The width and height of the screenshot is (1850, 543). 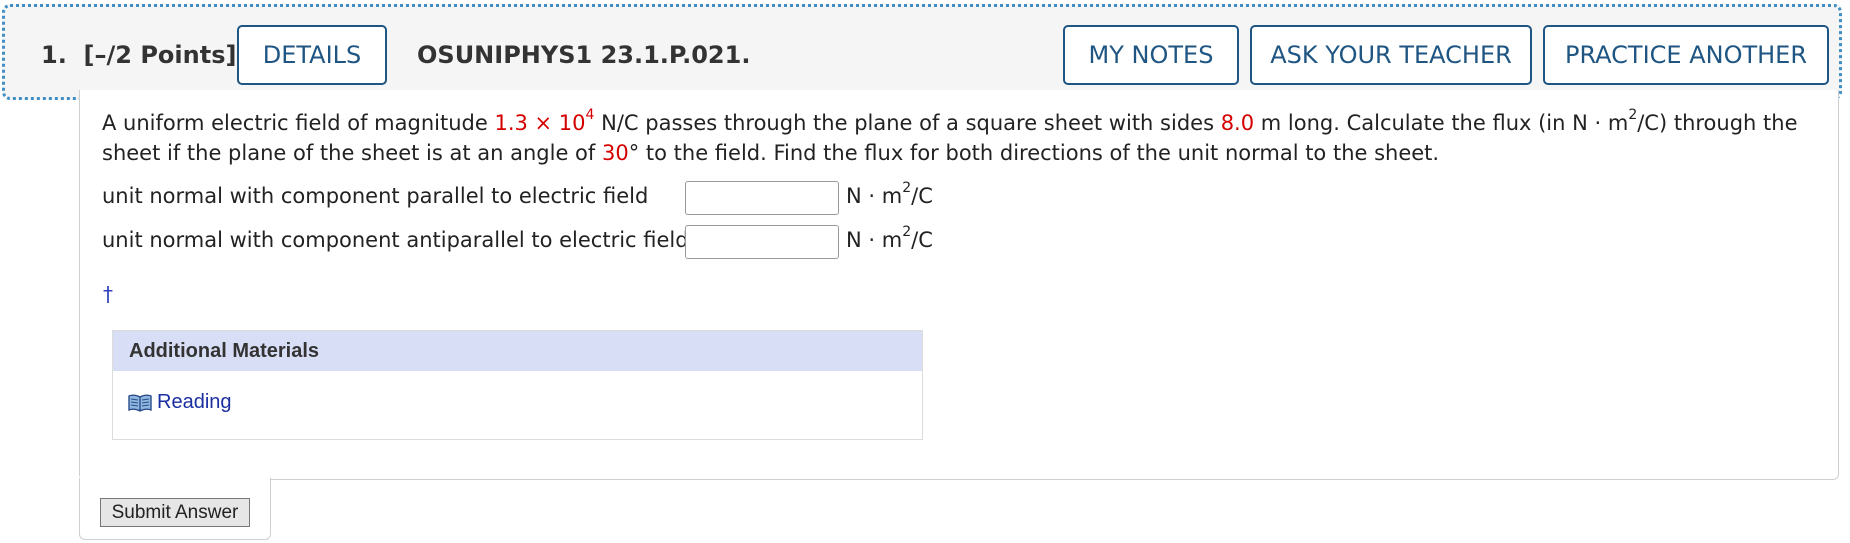 I want to click on question-points: 1. [–/2 Points], so click(x=138, y=55).